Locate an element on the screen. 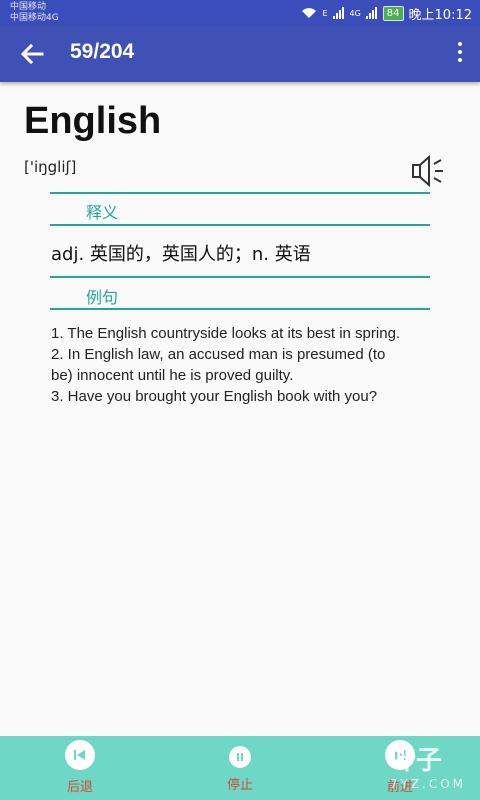  stop-label: 停止 is located at coordinates (239, 785).